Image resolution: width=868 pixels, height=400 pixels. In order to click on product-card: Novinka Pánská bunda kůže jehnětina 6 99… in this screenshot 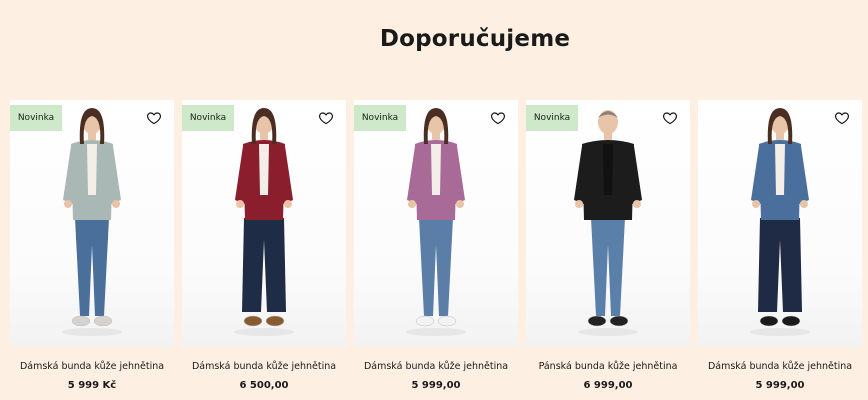, I will do `click(608, 250)`.